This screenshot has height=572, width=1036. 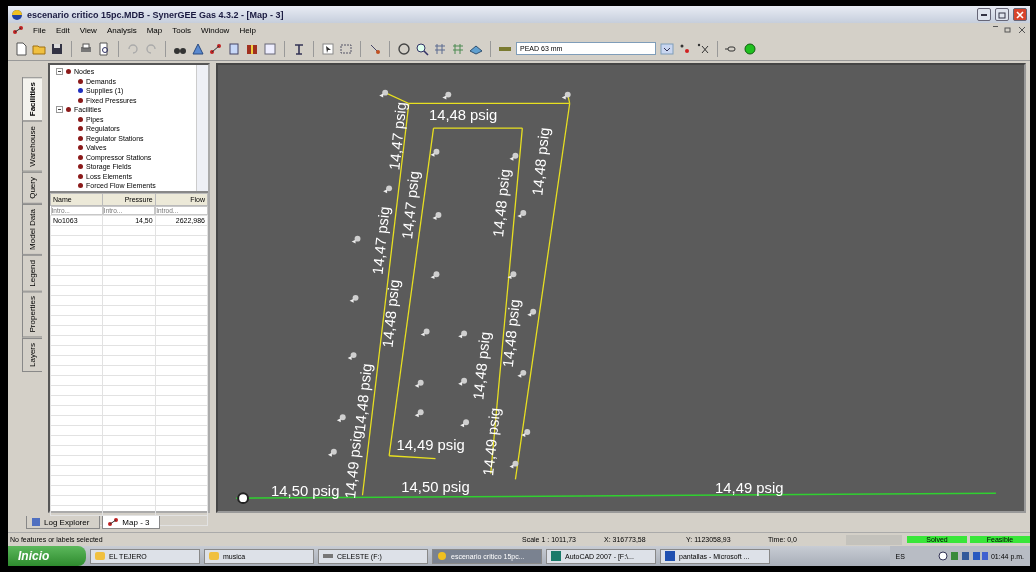 I want to click on cad-icon, so click(x=556, y=556).